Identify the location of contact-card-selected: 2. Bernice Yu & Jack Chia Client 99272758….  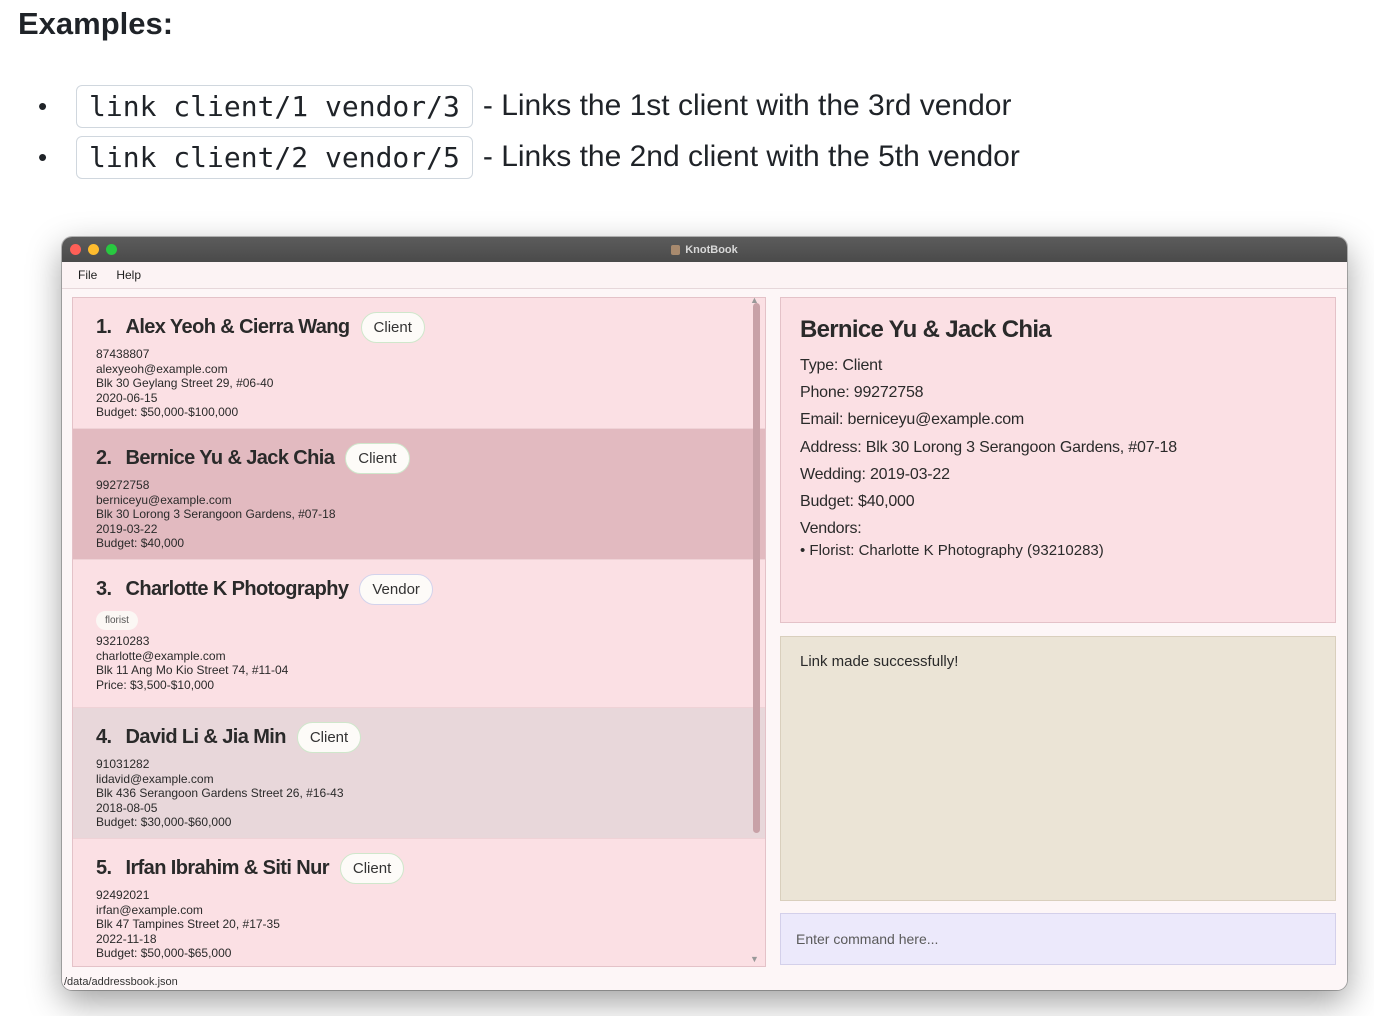
(419, 494).